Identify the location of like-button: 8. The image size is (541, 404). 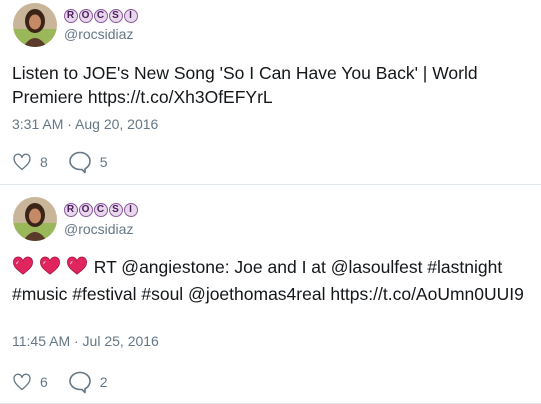
(30, 162).